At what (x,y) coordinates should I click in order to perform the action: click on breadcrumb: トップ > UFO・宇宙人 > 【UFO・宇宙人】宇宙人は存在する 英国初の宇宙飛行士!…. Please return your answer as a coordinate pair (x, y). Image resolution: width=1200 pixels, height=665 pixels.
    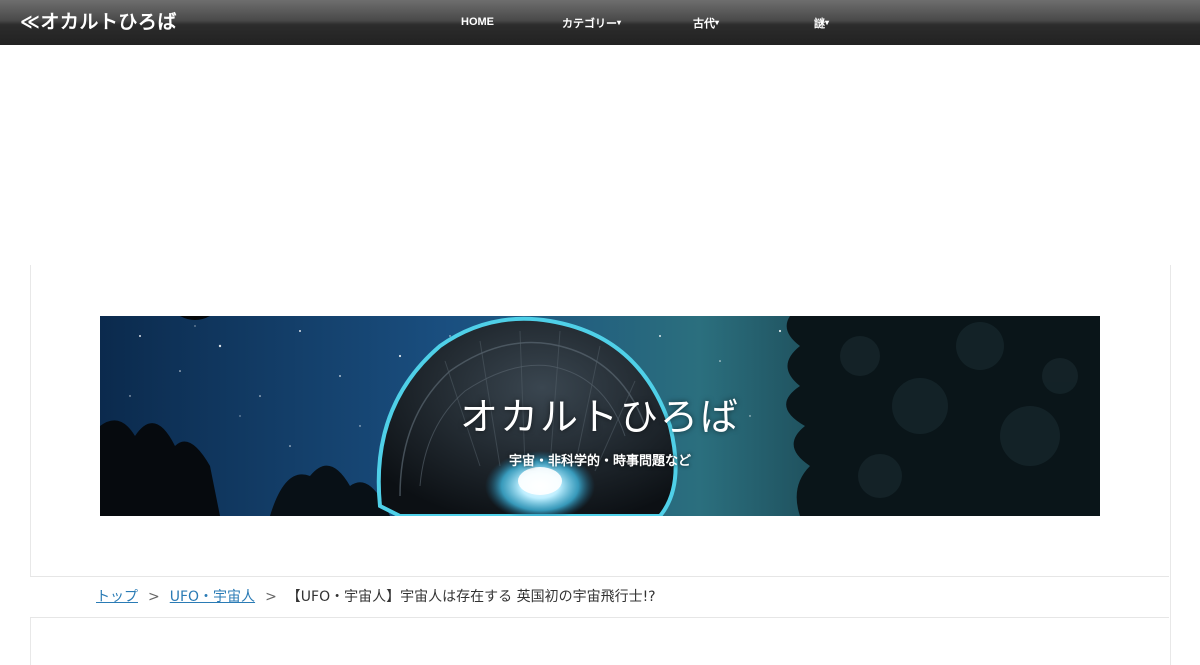
    Looking at the image, I should click on (599, 597).